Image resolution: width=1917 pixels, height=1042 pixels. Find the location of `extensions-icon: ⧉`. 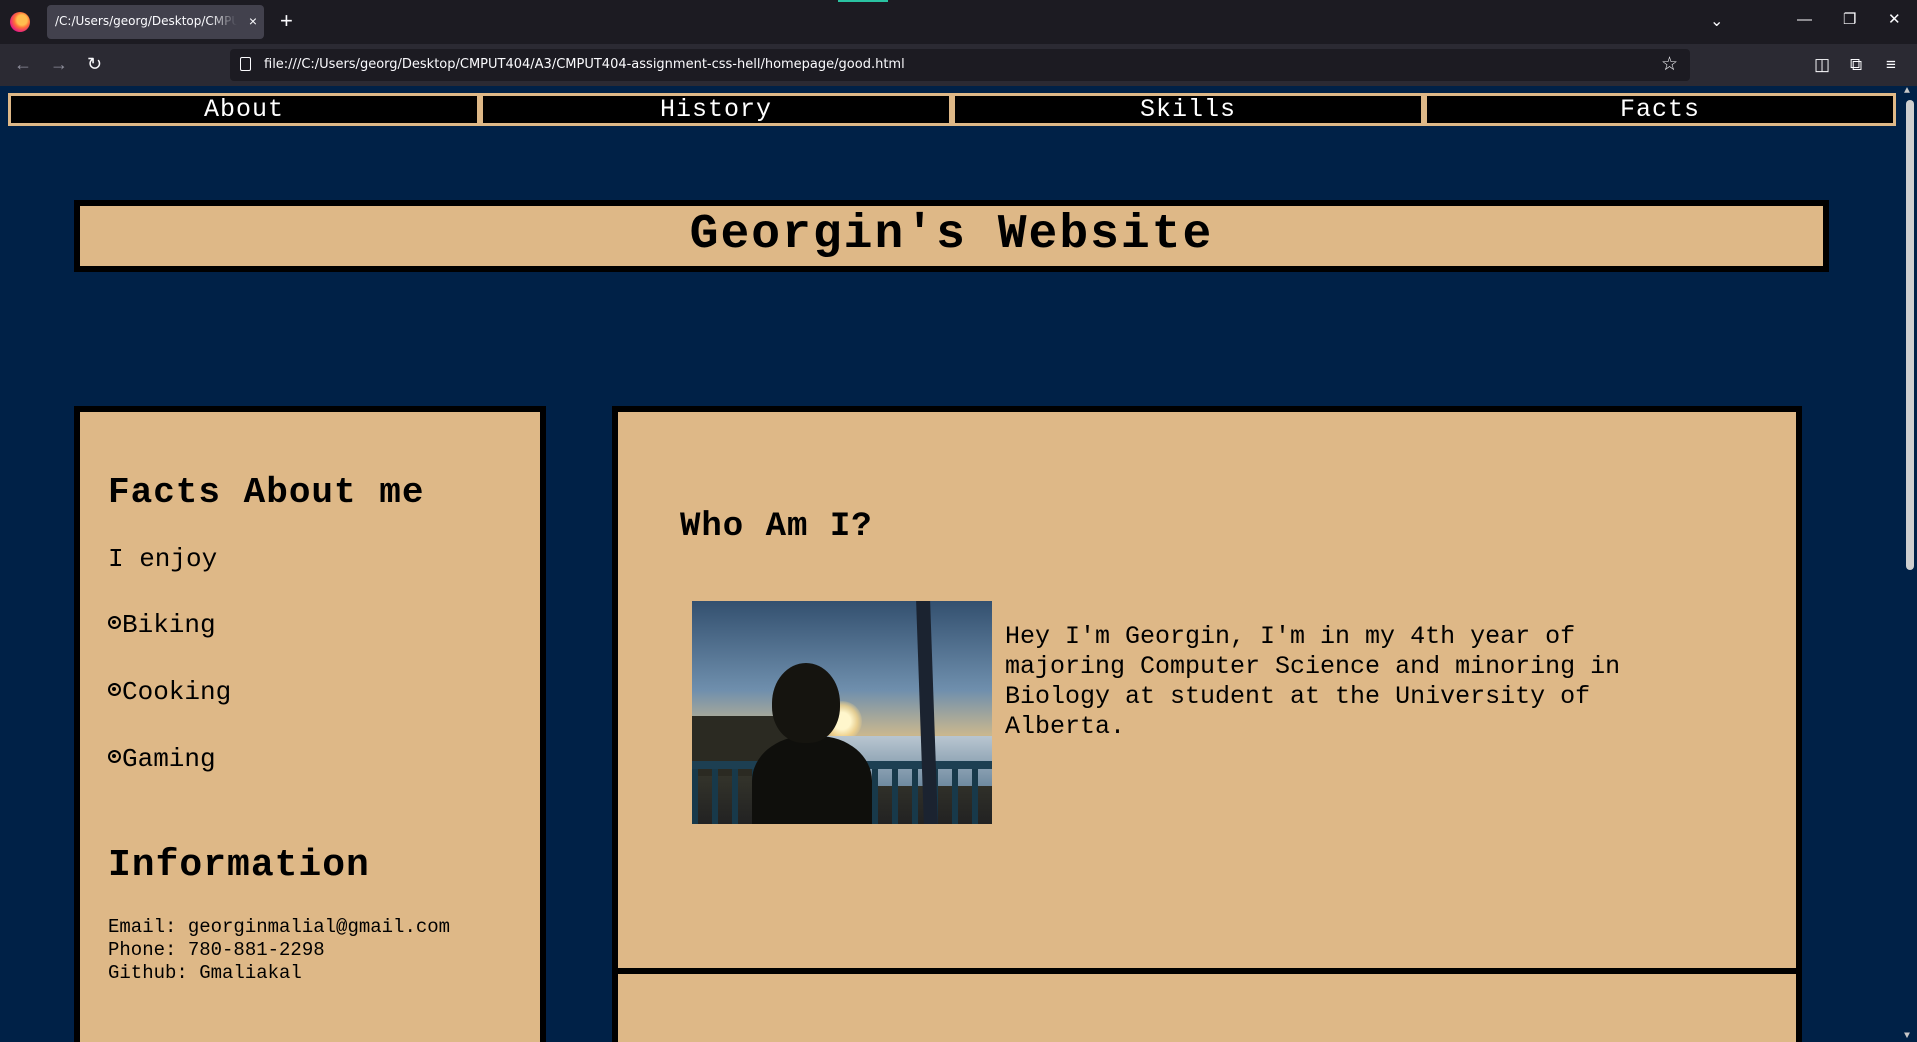

extensions-icon: ⧉ is located at coordinates (1856, 65).